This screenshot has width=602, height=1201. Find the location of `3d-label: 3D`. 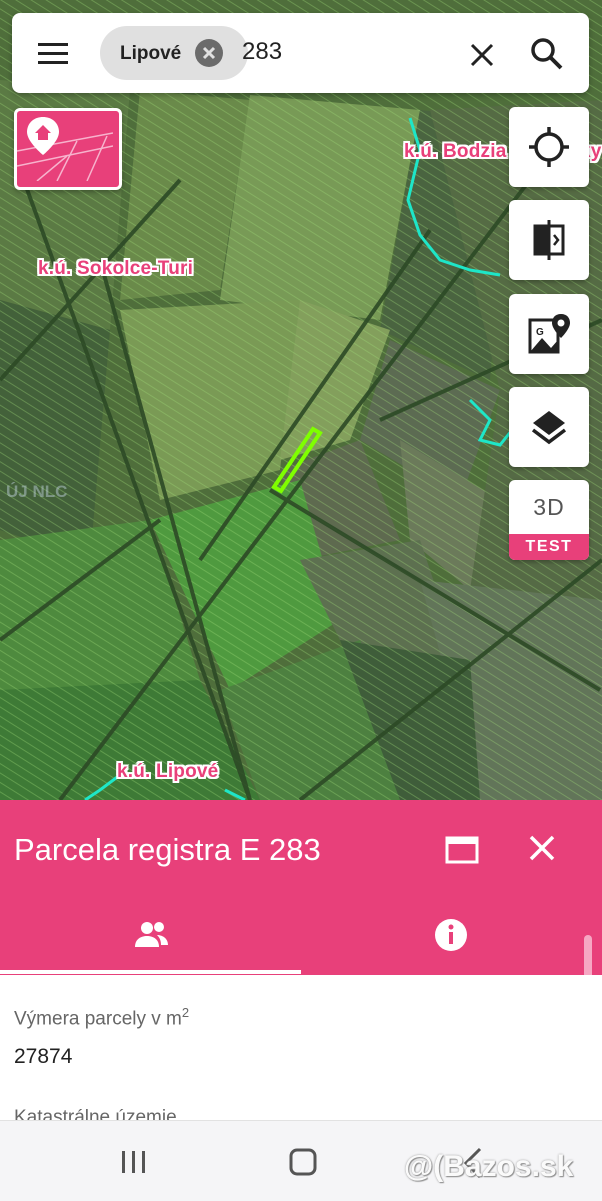

3d-label: 3D is located at coordinates (549, 507).